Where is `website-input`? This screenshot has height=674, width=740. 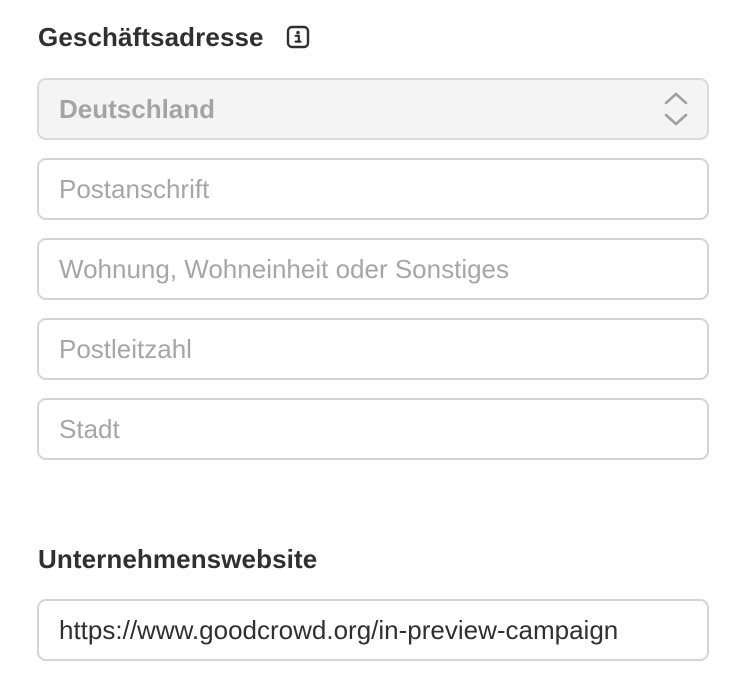 website-input is located at coordinates (373, 630).